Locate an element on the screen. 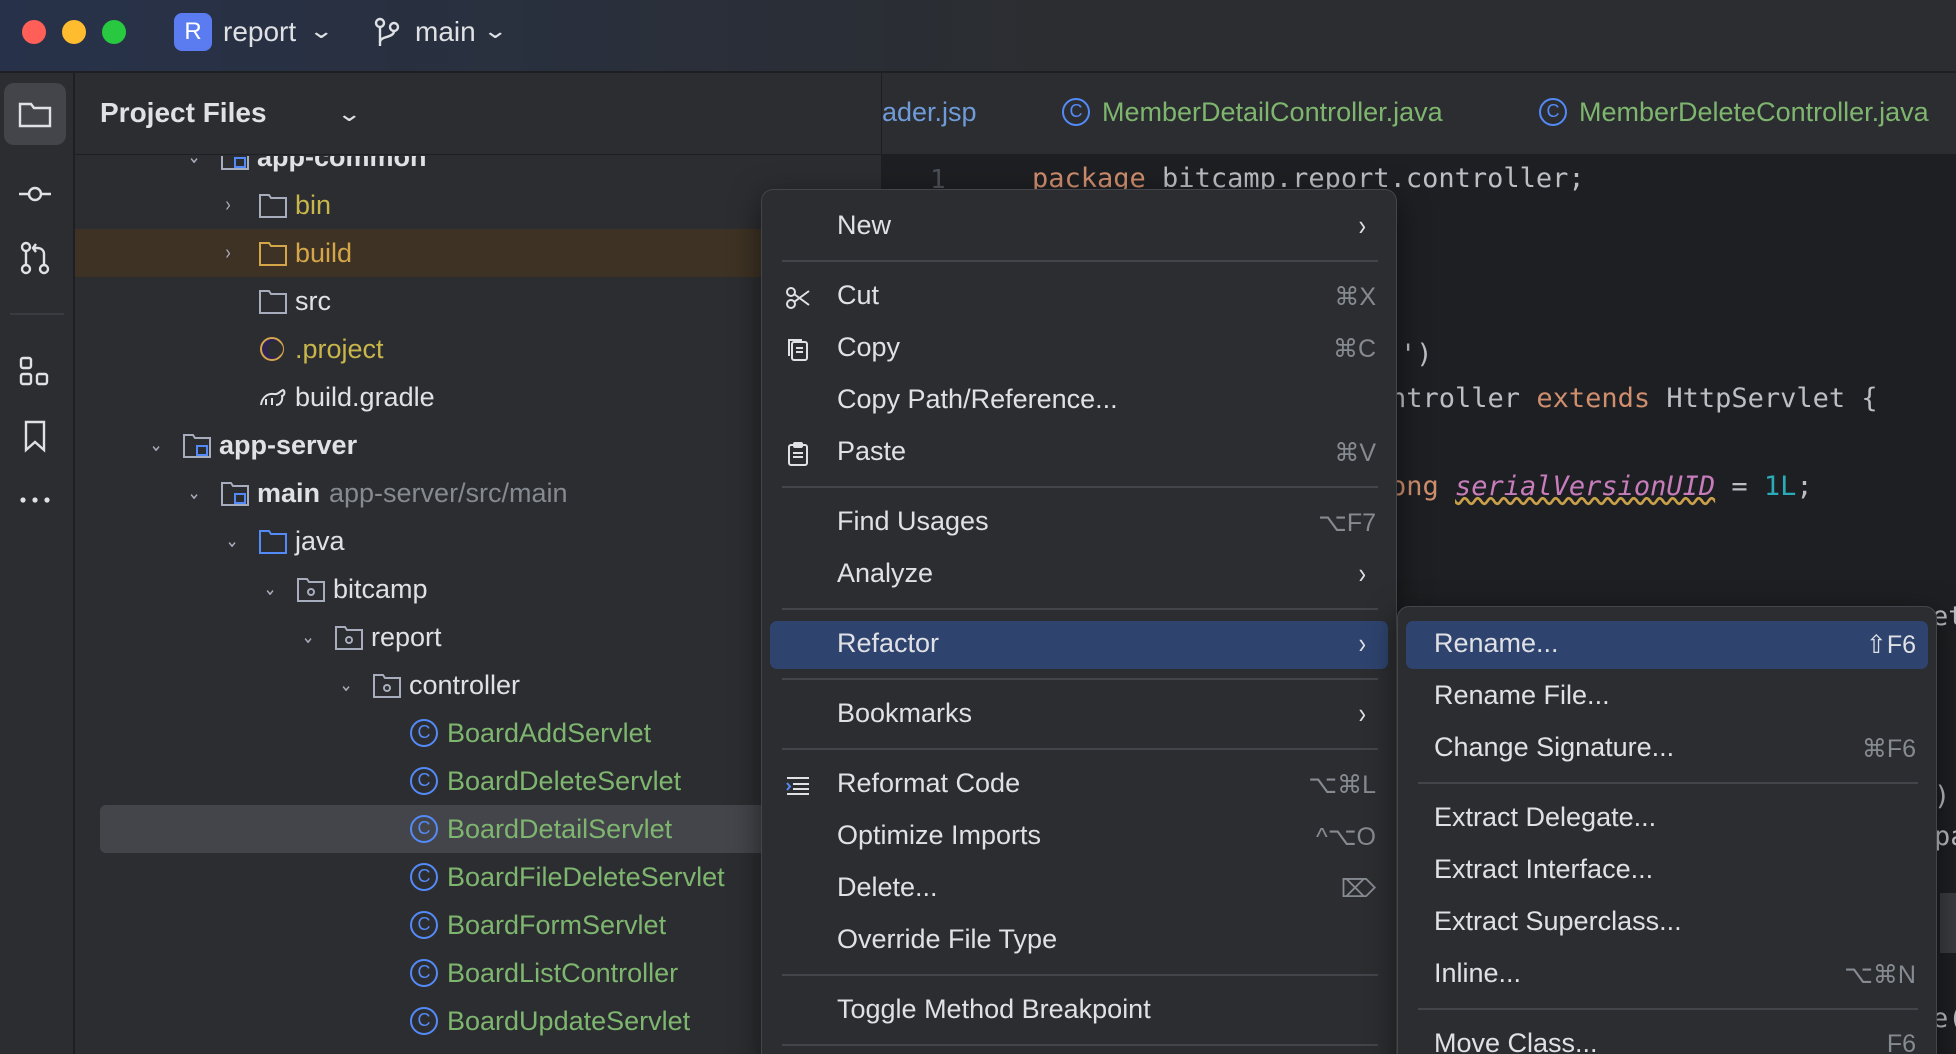 This screenshot has height=1054, width=1956. commit-icon is located at coordinates (35, 194).